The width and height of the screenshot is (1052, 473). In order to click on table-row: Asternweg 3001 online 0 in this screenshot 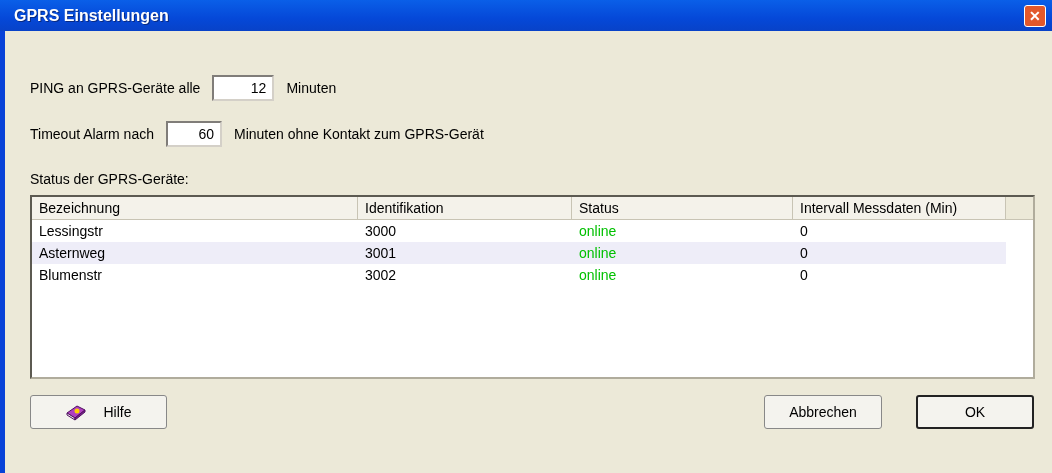, I will do `click(519, 253)`.